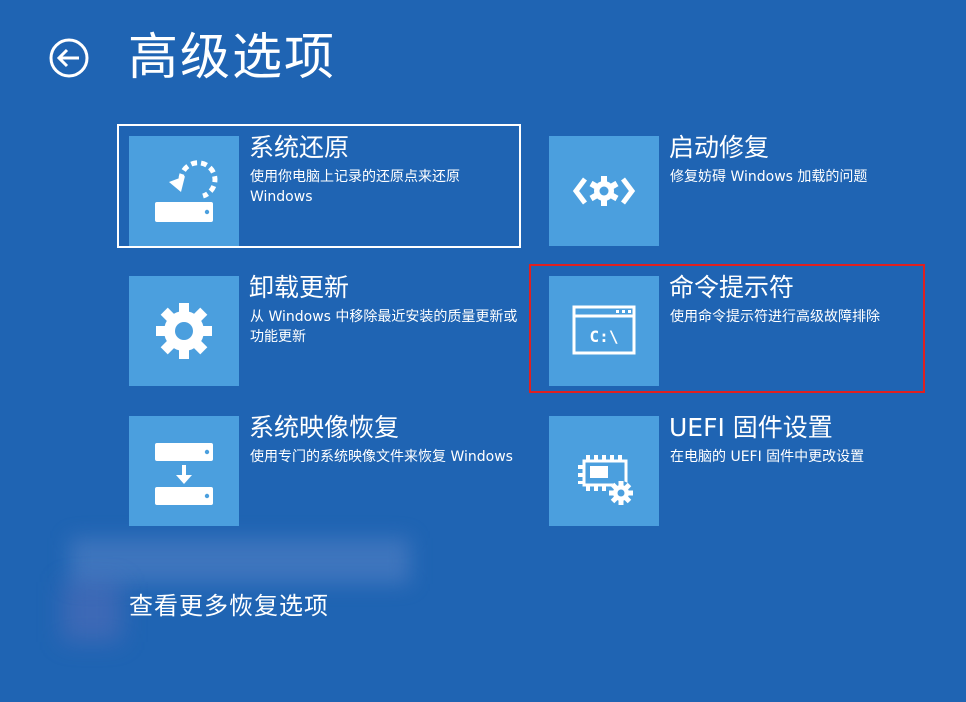  Describe the element at coordinates (355, 187) in the screenshot. I see `option-description: 使用你电脑上记录的还原点来还原 Windows` at that location.